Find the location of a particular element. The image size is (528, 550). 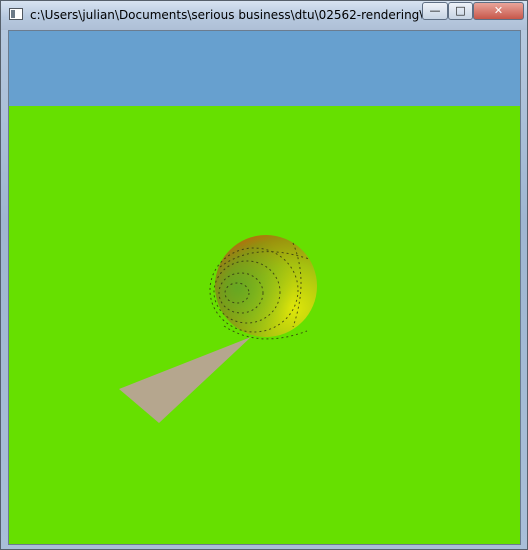

scene-triangle is located at coordinates (185, 380).